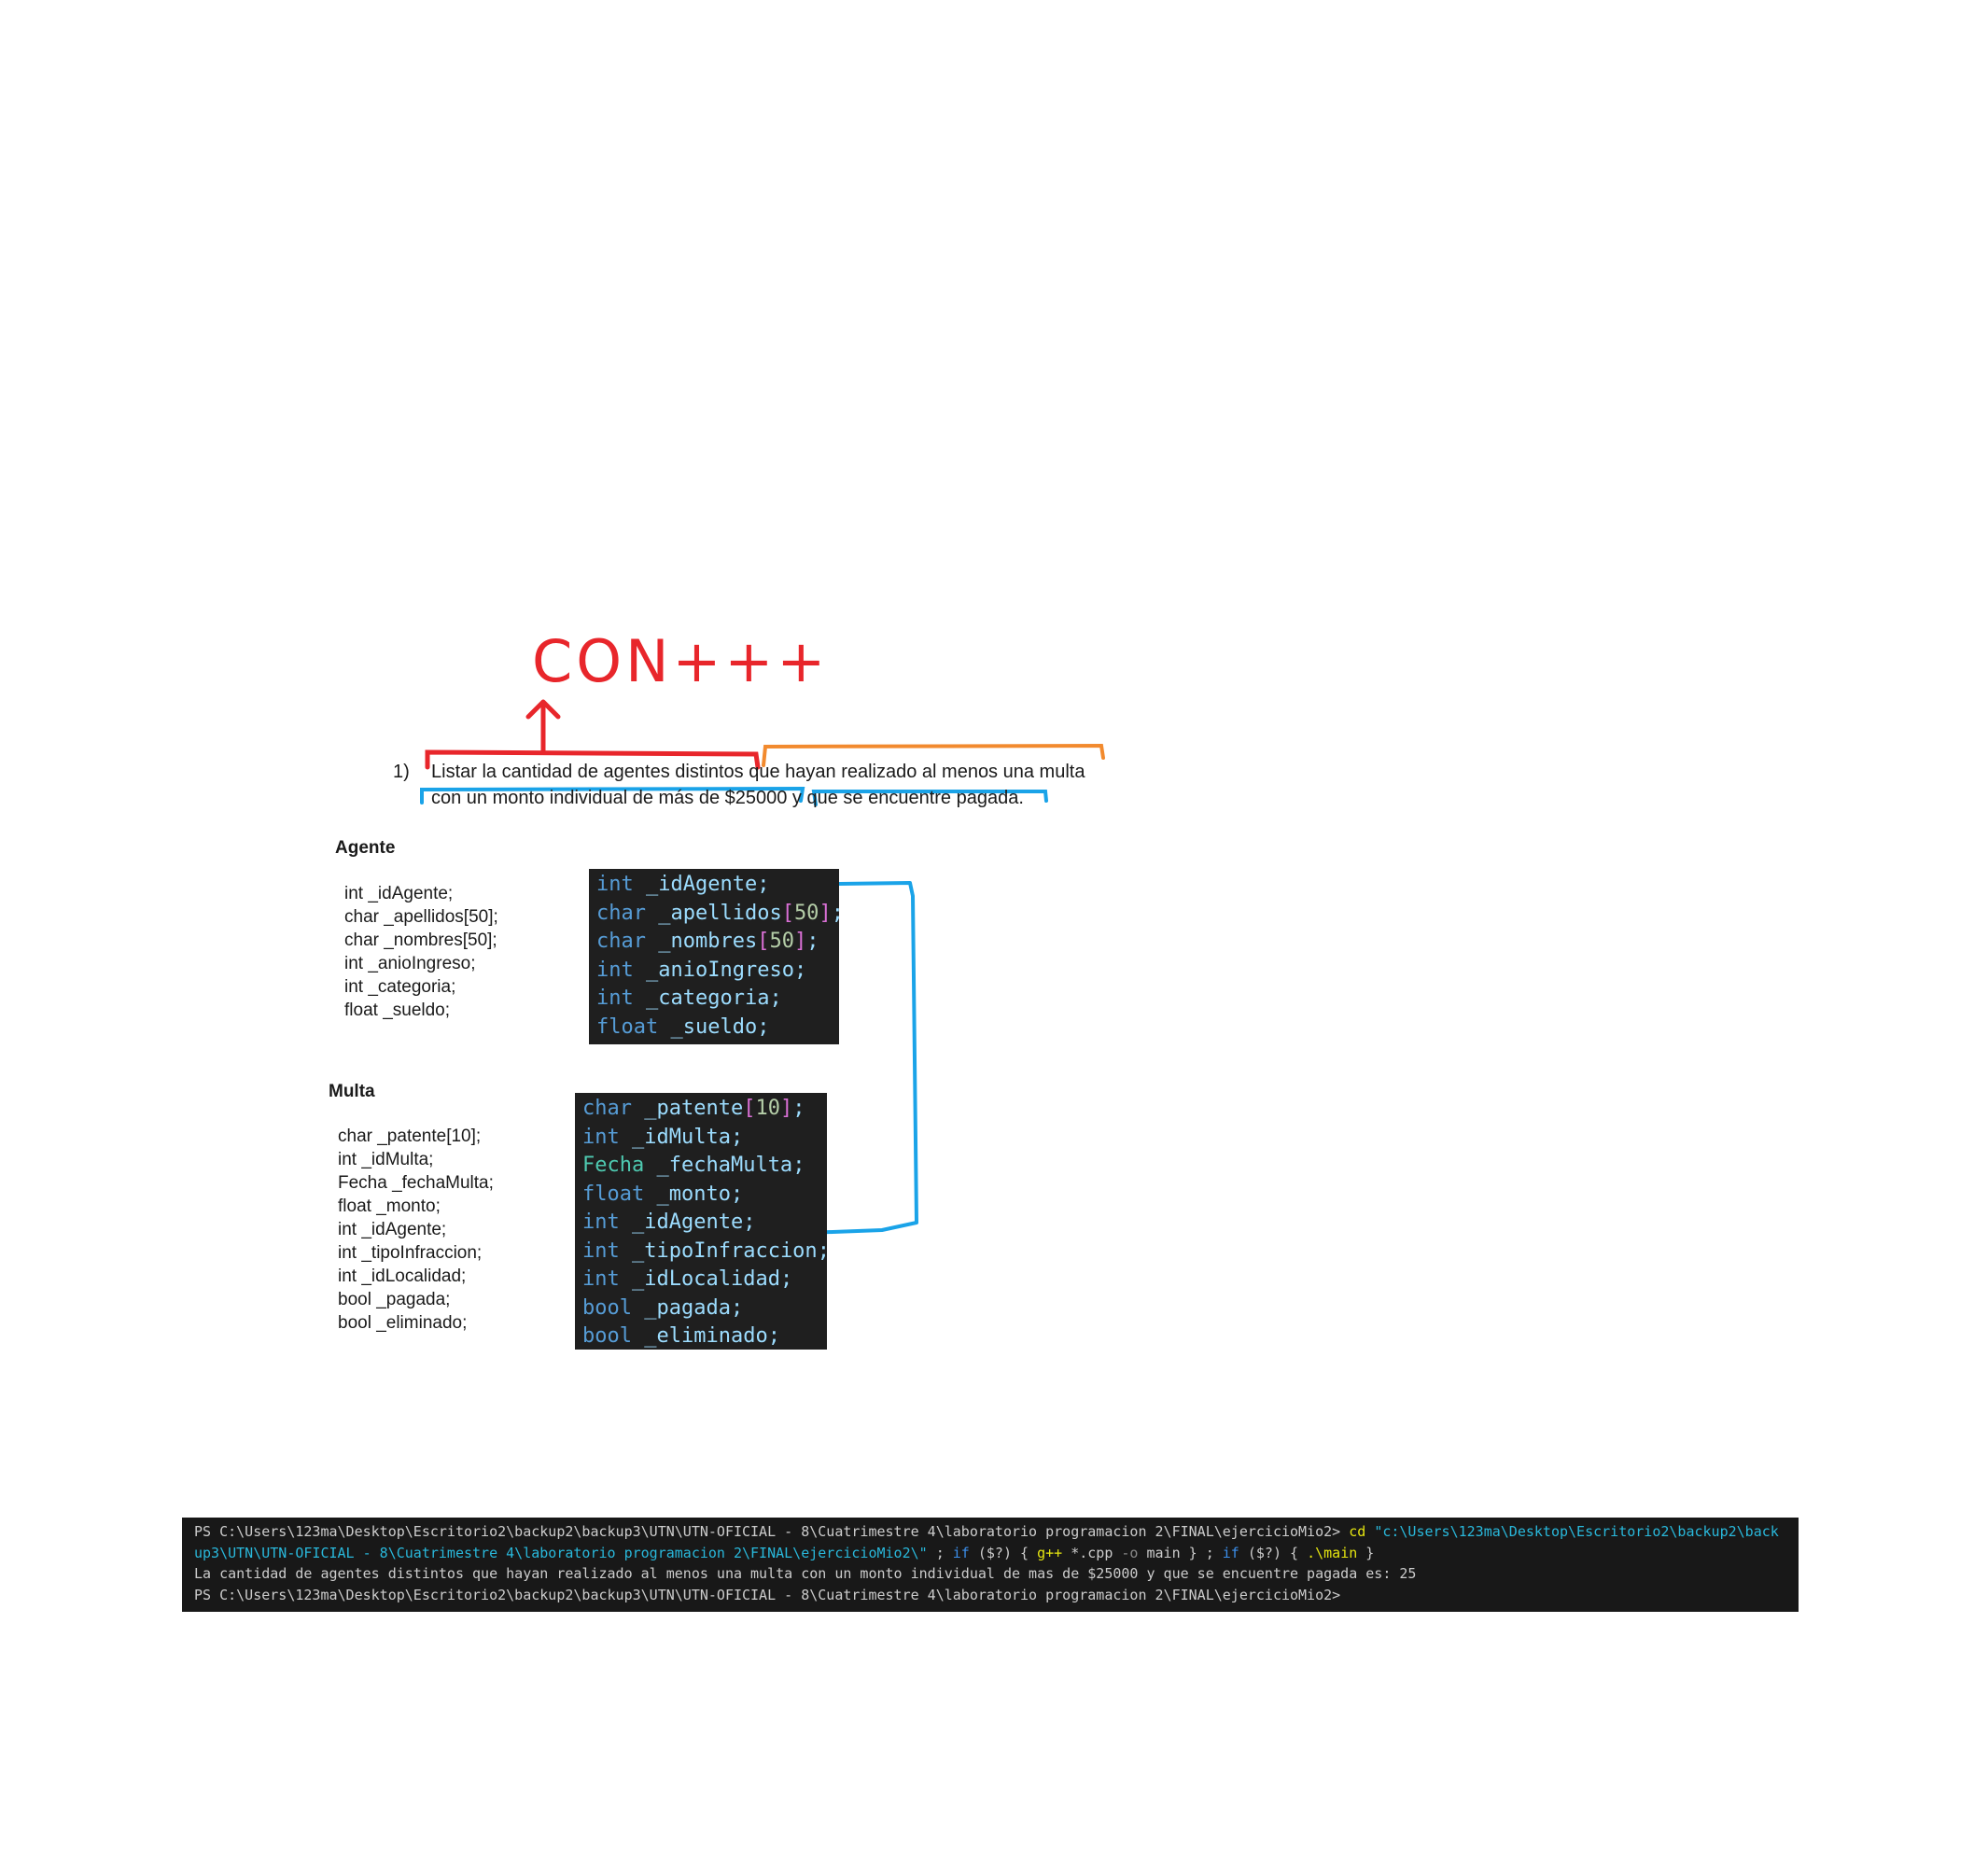  I want to click on agente-field: int _idAgente;, so click(399, 893).